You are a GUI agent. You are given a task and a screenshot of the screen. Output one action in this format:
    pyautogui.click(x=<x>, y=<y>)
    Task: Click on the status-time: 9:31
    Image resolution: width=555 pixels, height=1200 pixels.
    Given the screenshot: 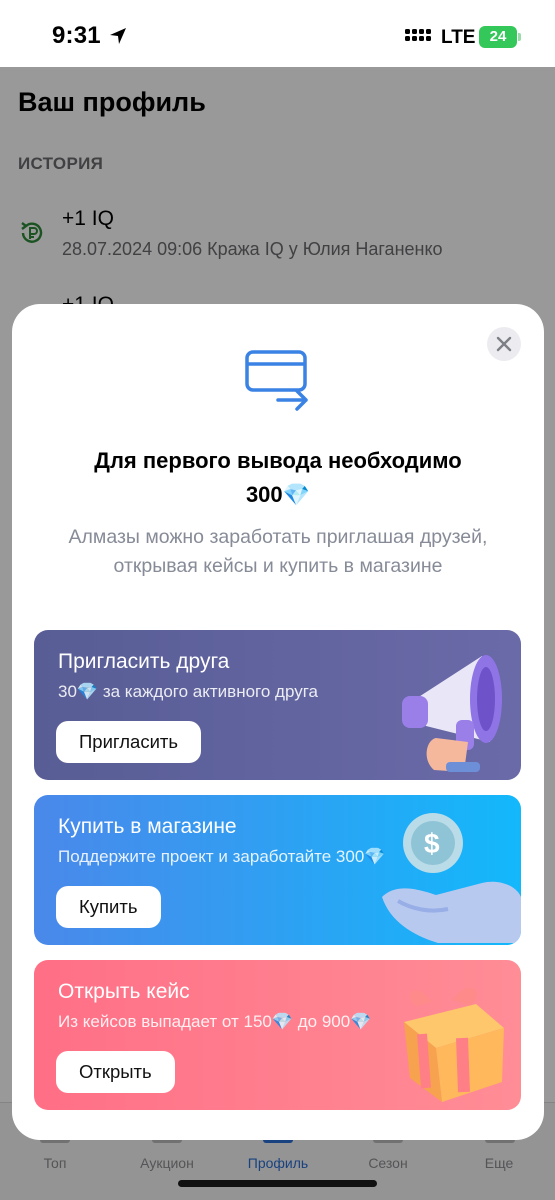 What is the action you would take?
    pyautogui.click(x=76, y=35)
    